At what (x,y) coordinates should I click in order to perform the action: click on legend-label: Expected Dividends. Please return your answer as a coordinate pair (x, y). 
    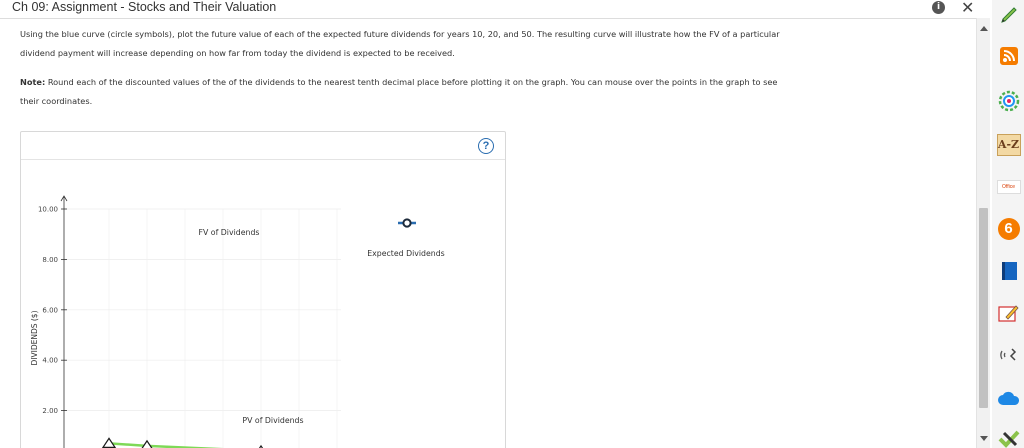
    Looking at the image, I should click on (406, 253).